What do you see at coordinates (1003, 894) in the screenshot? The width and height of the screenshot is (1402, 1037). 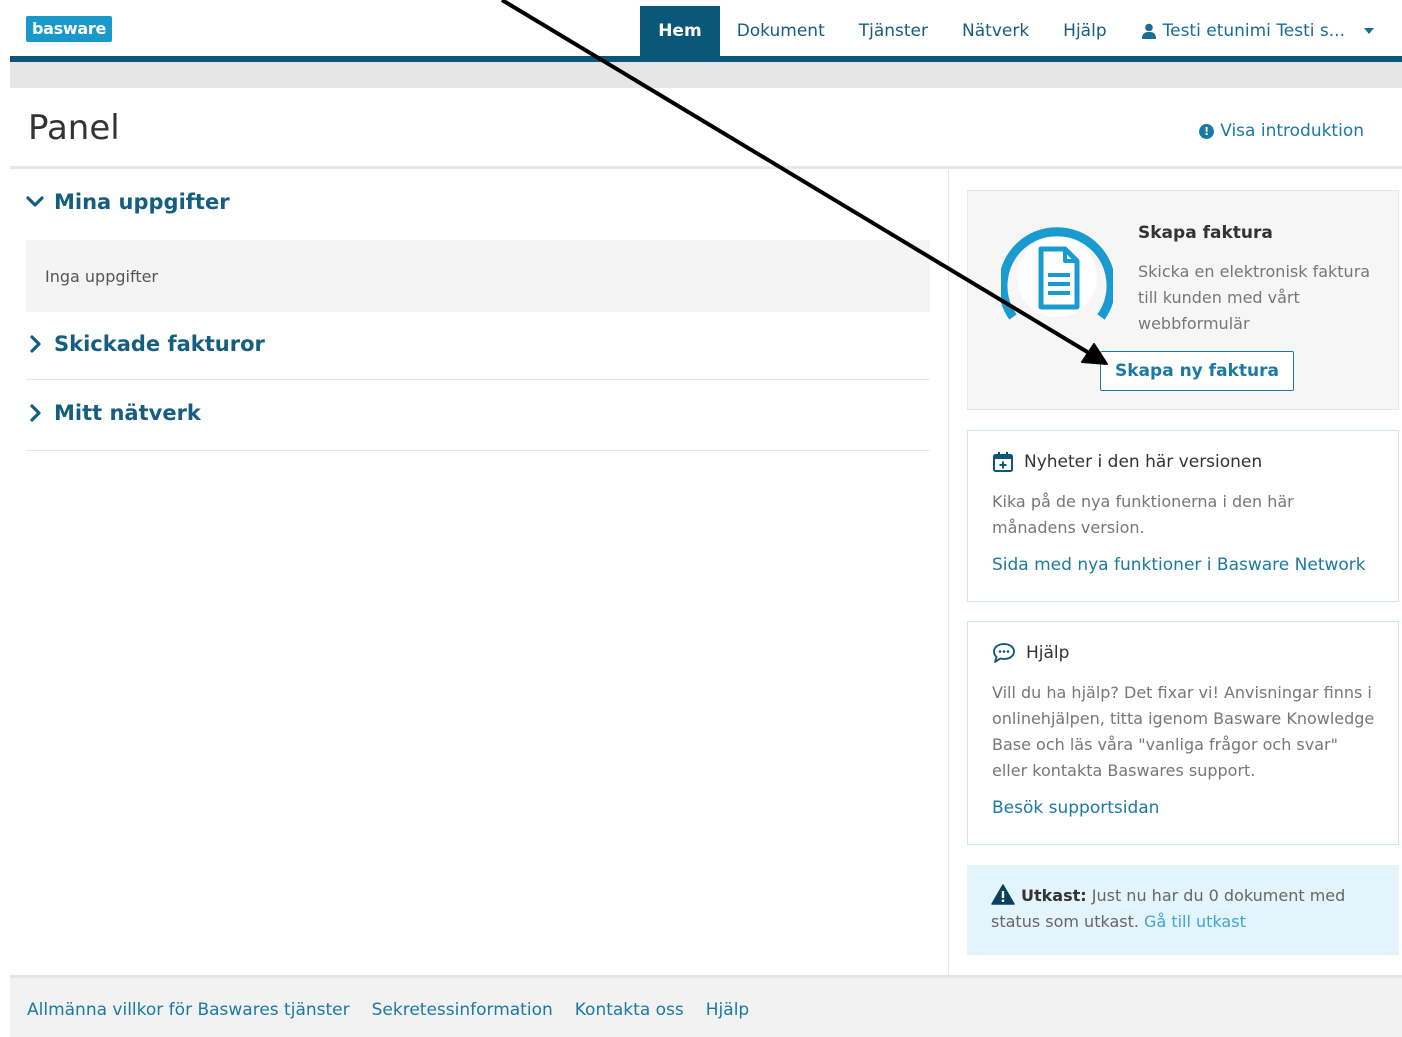 I see `warning-icon` at bounding box center [1003, 894].